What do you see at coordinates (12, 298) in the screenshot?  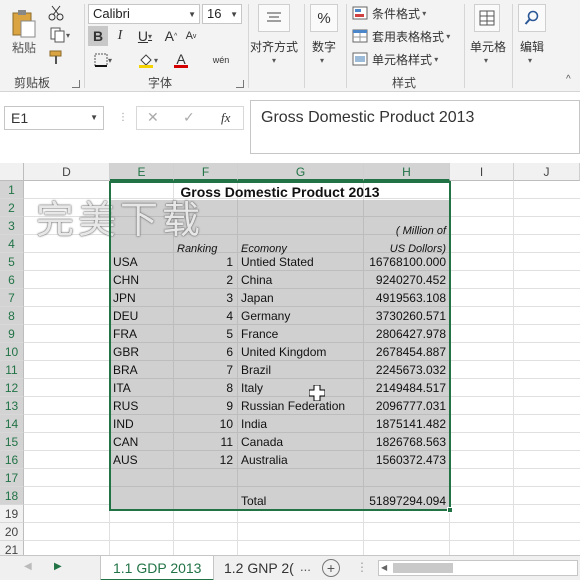 I see `row-header-7: 7` at bounding box center [12, 298].